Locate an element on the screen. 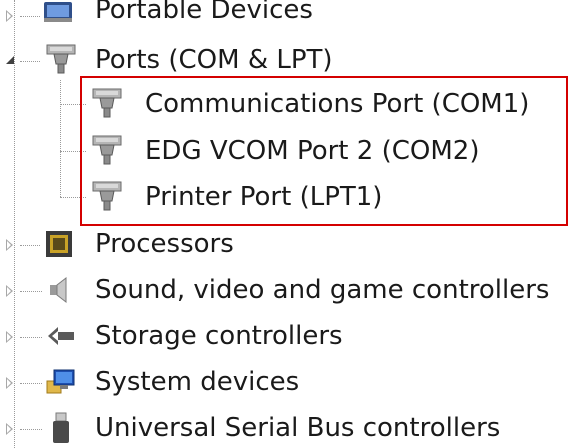 The width and height of the screenshot is (571, 448). storage-controller-icon is located at coordinates (61, 336).